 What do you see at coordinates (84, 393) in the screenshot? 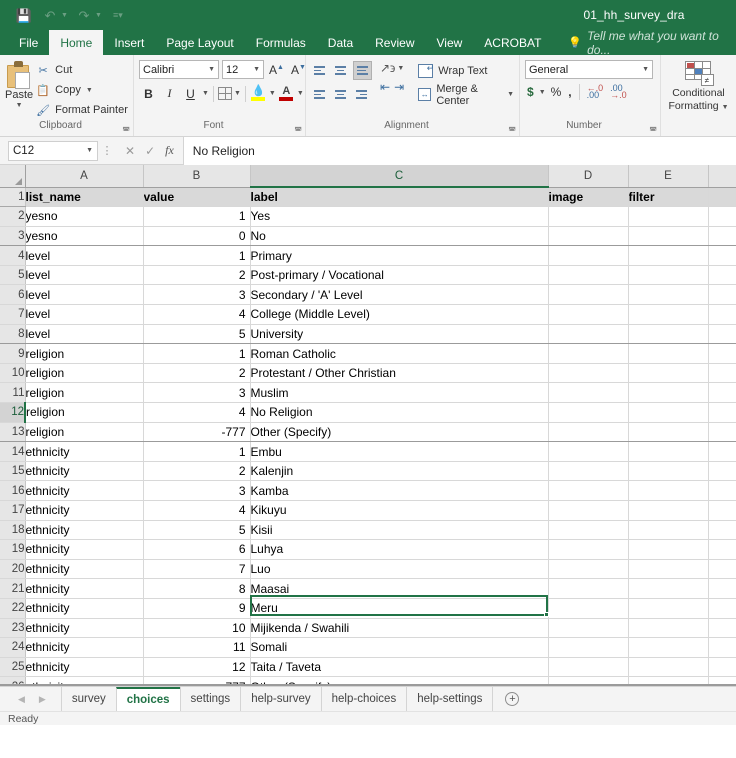
I see `cell-A11: religion` at bounding box center [84, 393].